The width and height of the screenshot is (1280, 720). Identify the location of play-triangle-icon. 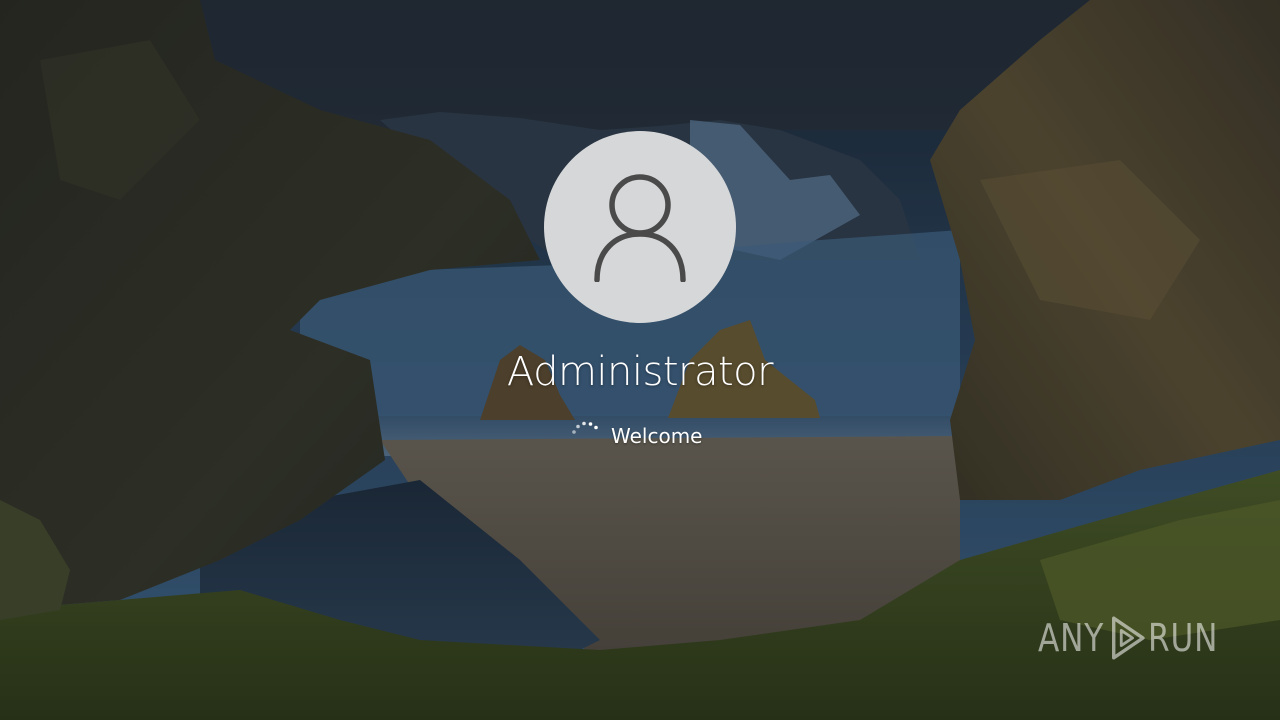
(1128, 638).